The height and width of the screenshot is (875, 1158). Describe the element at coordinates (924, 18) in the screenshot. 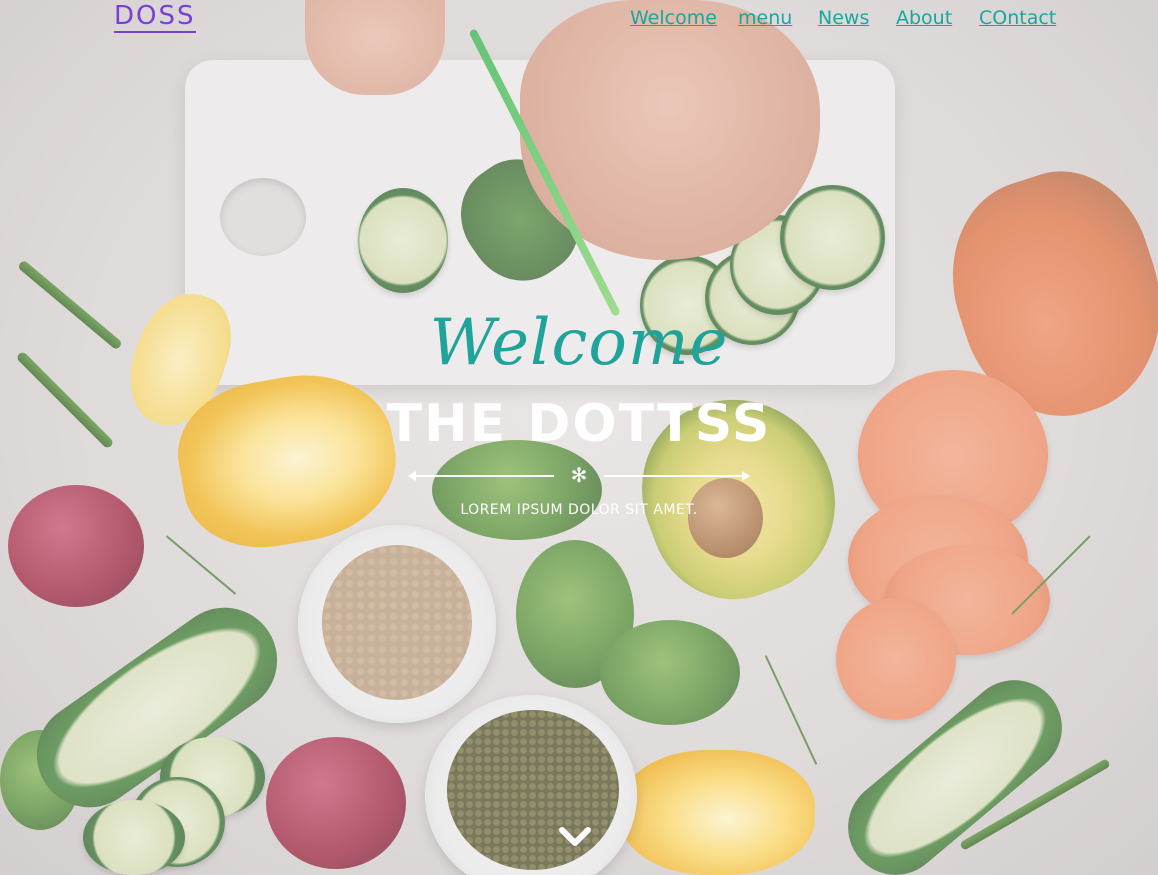

I see `nav-link-about: About` at that location.